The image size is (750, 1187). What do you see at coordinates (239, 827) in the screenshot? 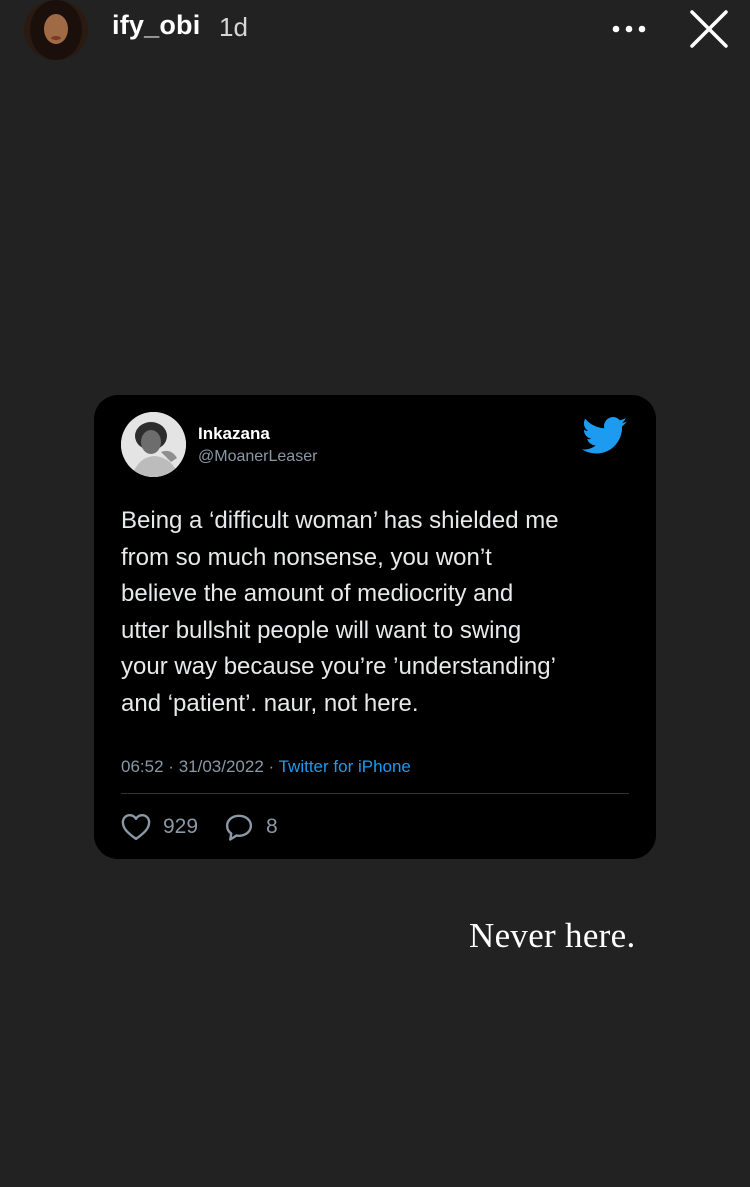
I see `reply-bubble-icon` at bounding box center [239, 827].